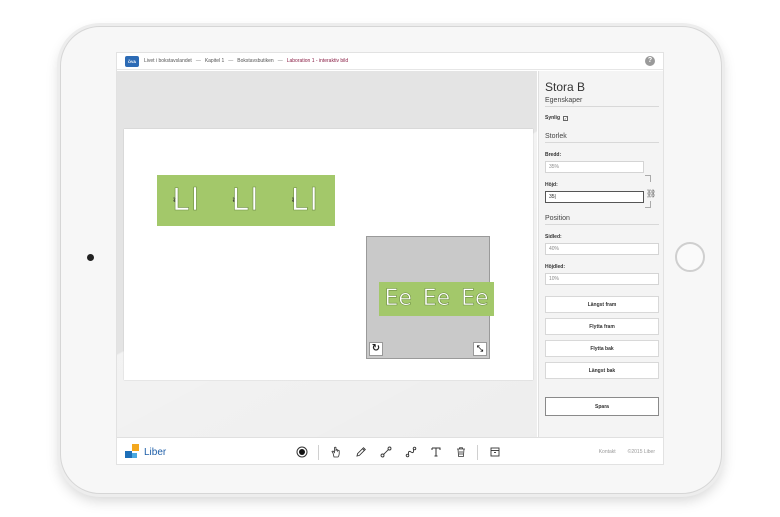 The height and width of the screenshot is (517, 780). I want to click on panel-title: Stora B, so click(565, 87).